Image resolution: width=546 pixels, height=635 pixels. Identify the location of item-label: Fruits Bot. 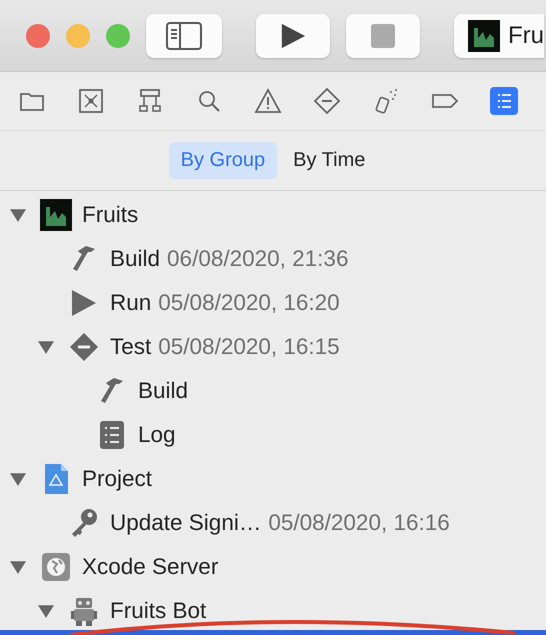
(158, 611).